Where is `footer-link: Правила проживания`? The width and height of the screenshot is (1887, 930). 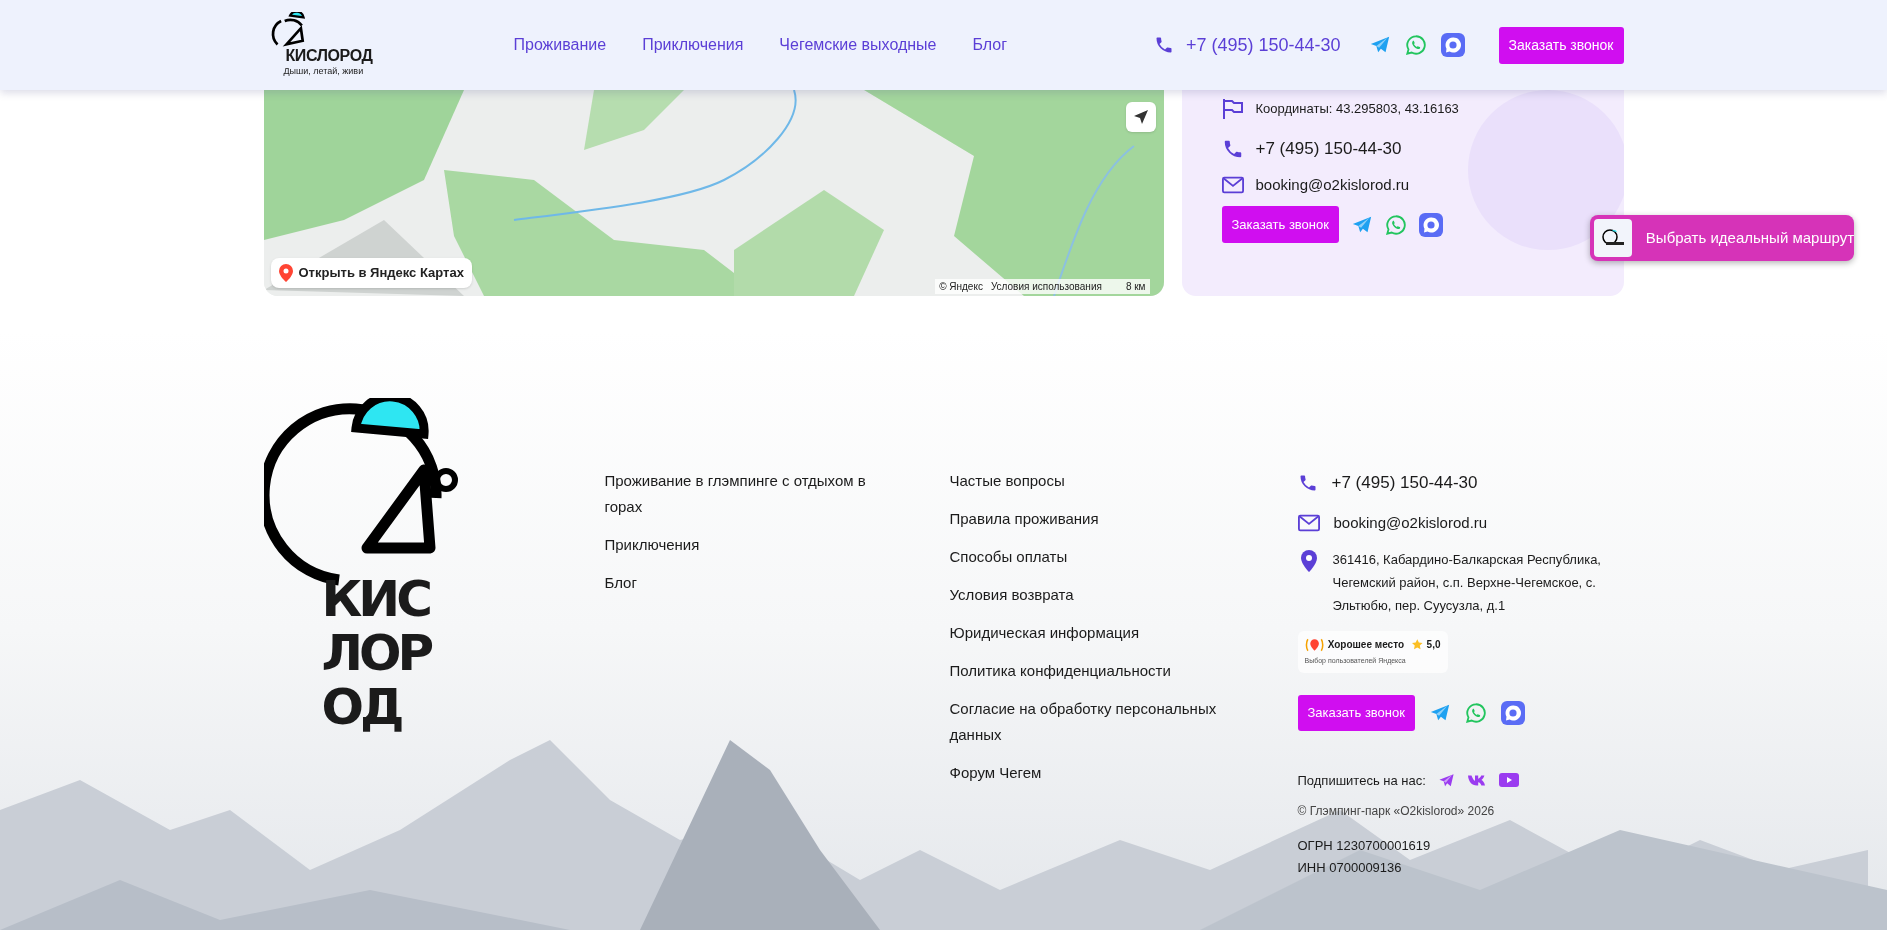 footer-link: Правила проживания is located at coordinates (1102, 519).